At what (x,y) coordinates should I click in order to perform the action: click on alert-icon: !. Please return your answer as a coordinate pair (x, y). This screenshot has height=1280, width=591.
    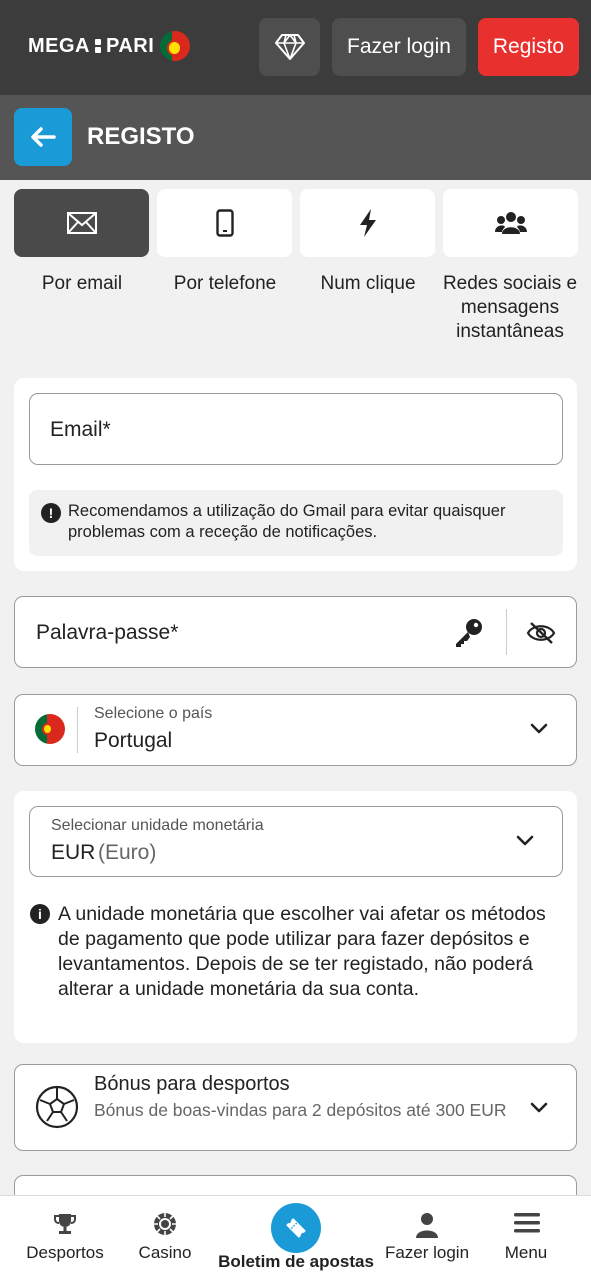
    Looking at the image, I should click on (51, 513).